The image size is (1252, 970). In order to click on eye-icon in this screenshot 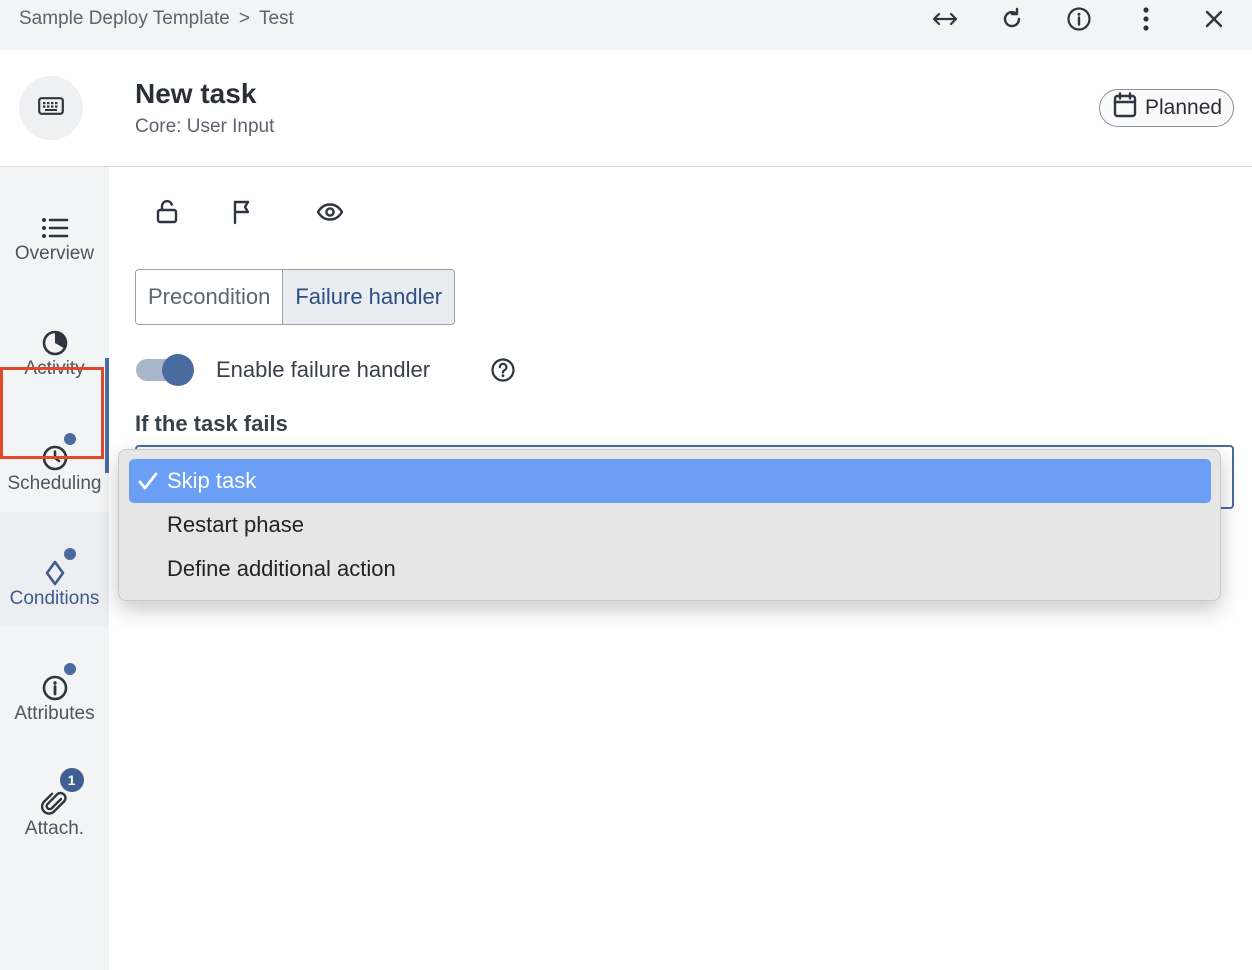, I will do `click(330, 212)`.